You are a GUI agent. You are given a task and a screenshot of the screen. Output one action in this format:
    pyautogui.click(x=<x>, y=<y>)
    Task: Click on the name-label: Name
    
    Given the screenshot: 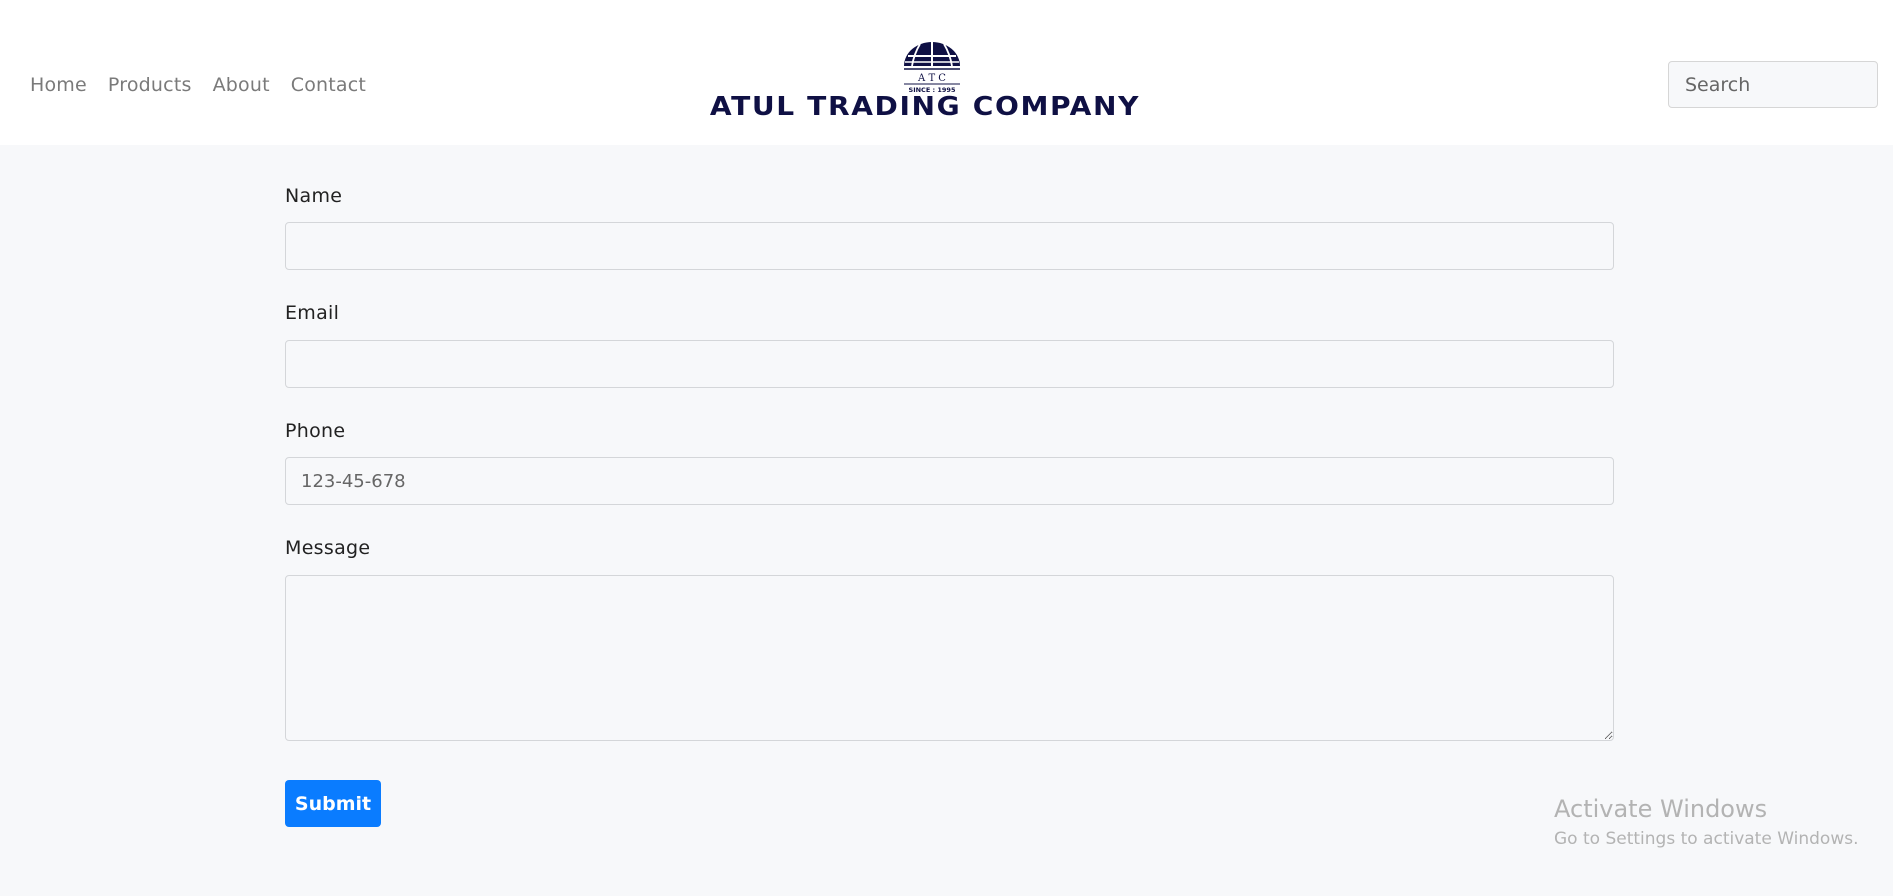 What is the action you would take?
    pyautogui.click(x=314, y=196)
    